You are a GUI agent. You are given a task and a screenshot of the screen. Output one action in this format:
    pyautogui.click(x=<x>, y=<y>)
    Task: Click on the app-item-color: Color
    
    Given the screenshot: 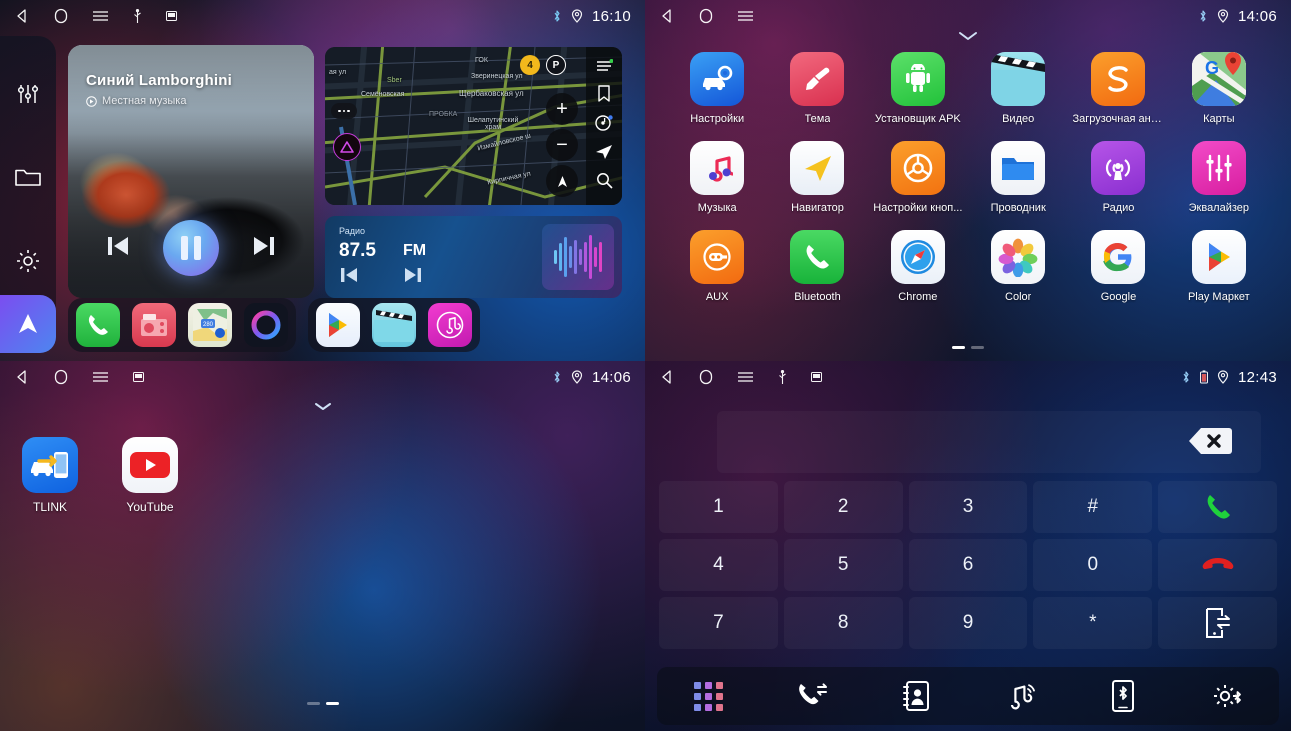 What is the action you would take?
    pyautogui.click(x=1018, y=266)
    